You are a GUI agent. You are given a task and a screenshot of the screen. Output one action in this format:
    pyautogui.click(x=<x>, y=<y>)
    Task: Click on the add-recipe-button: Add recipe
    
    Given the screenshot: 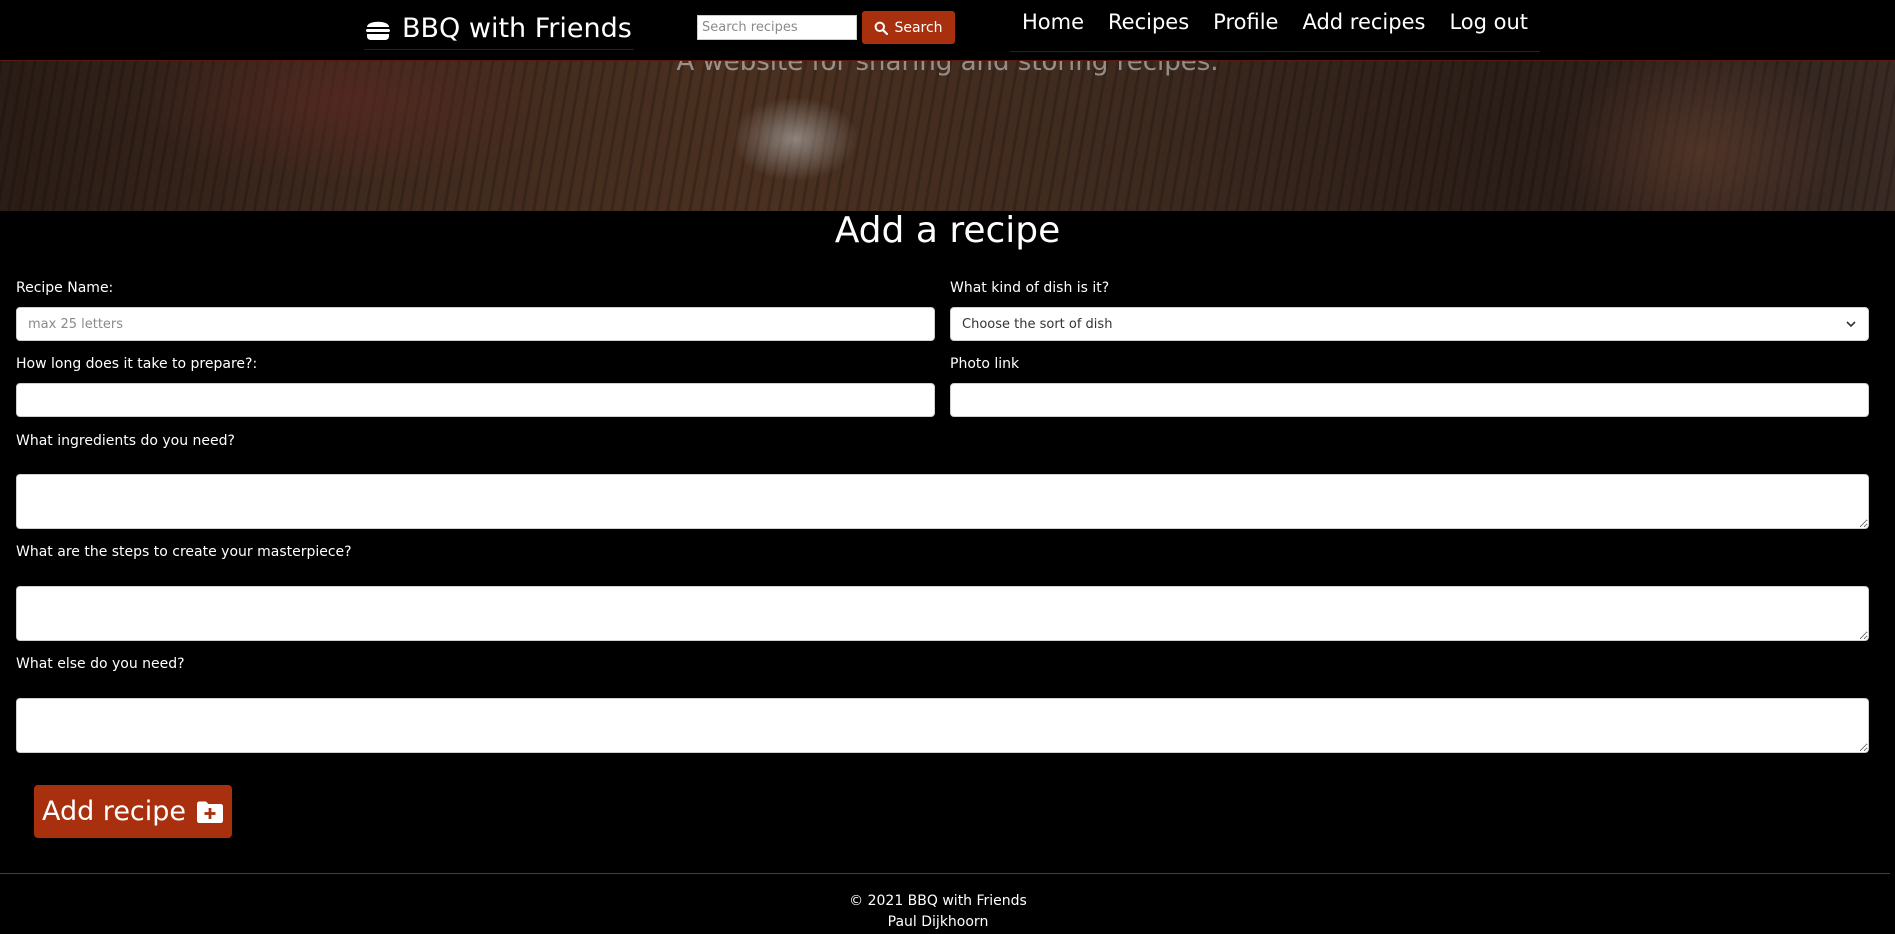 What is the action you would take?
    pyautogui.click(x=133, y=811)
    